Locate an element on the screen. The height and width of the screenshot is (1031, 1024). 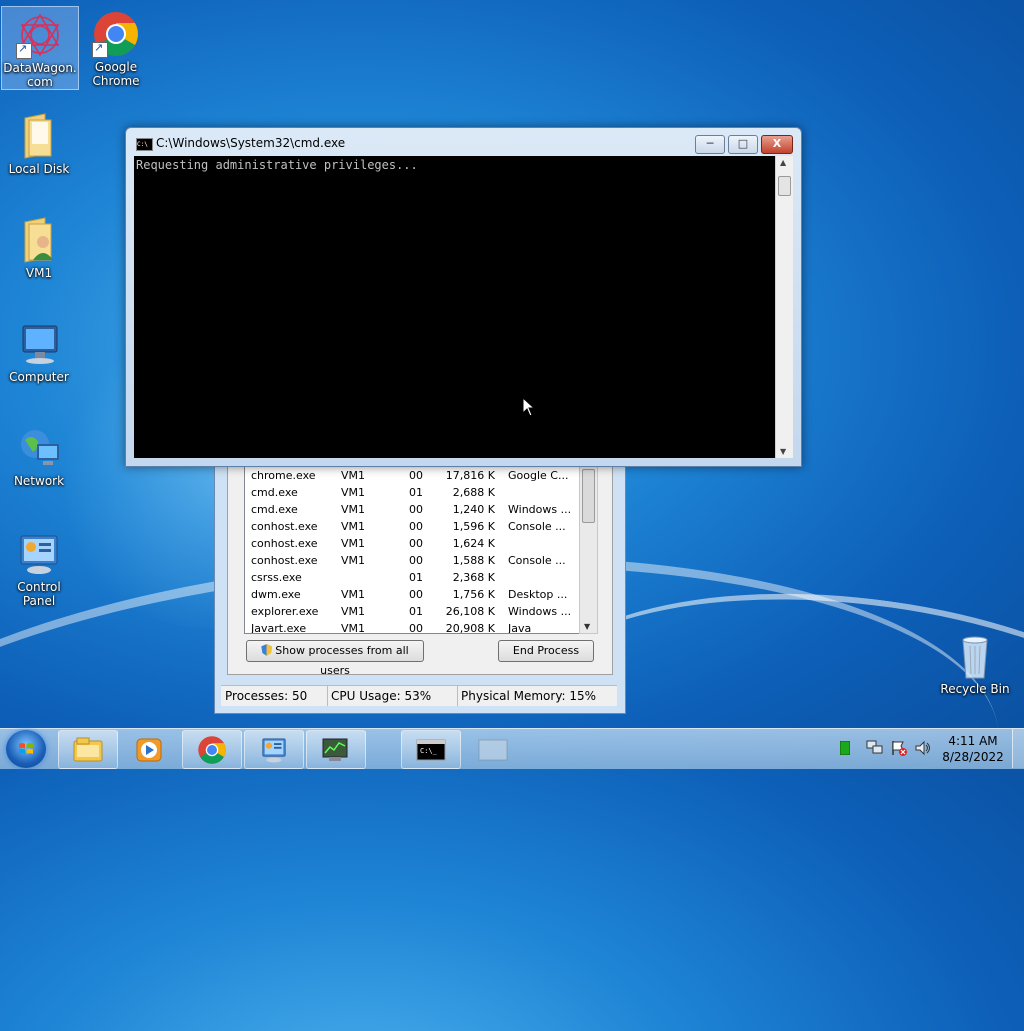
maximize-button: □ is located at coordinates (743, 144).